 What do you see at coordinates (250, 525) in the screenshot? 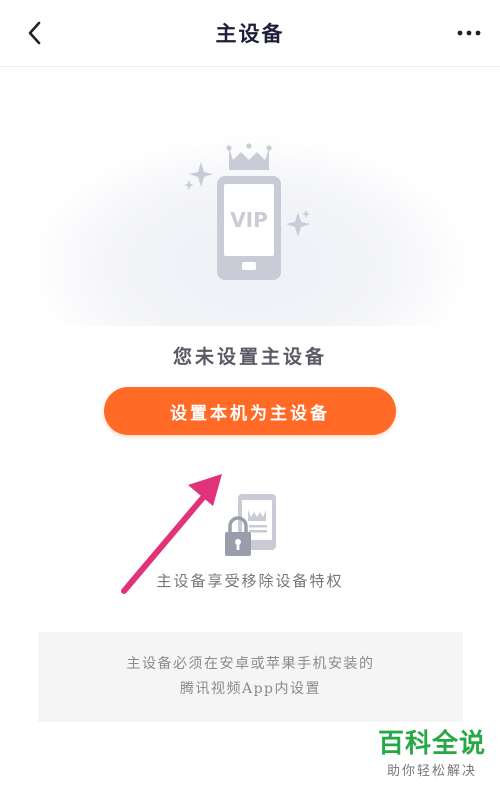
I see `locked-device-illustration` at bounding box center [250, 525].